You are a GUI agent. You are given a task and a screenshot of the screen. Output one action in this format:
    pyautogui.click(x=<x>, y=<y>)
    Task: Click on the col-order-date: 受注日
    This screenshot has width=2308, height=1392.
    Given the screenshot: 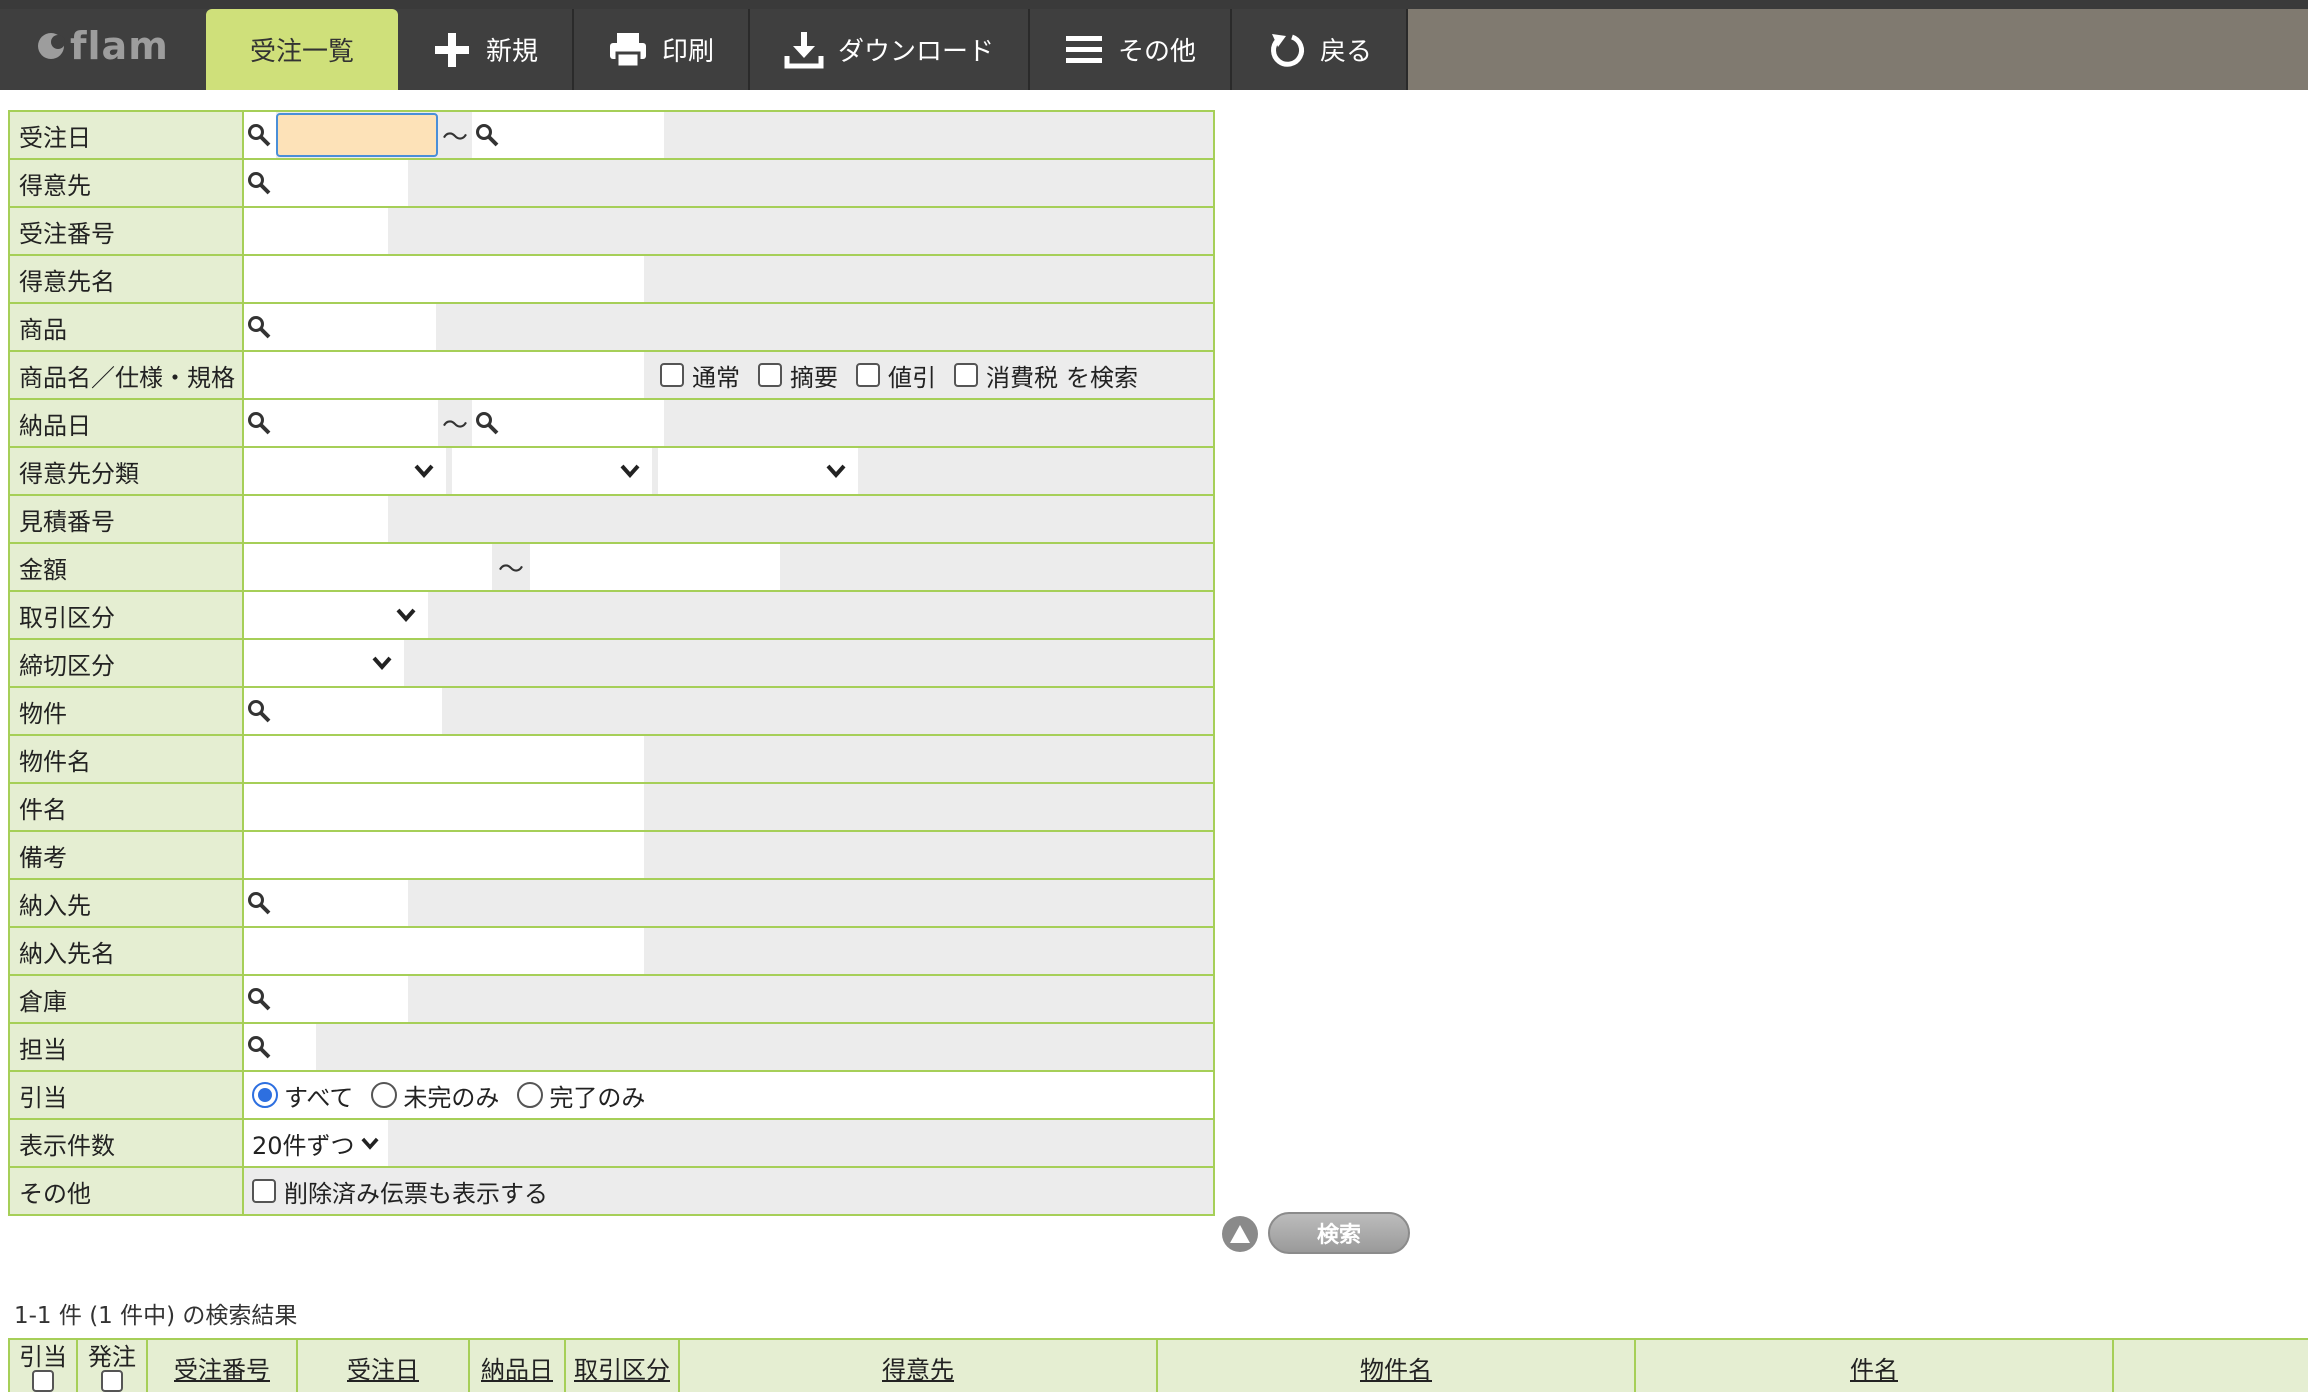 What is the action you would take?
    pyautogui.click(x=384, y=1366)
    